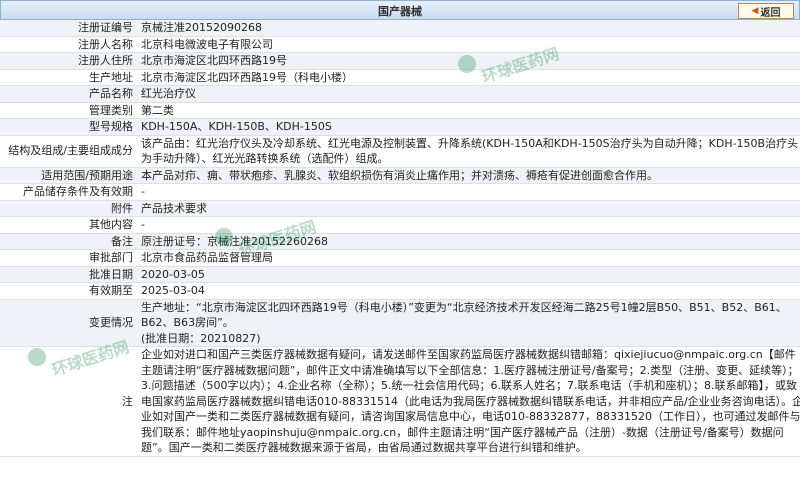 Image resolution: width=800 pixels, height=495 pixels. What do you see at coordinates (68, 291) in the screenshot?
I see `field-label: 有效期至` at bounding box center [68, 291].